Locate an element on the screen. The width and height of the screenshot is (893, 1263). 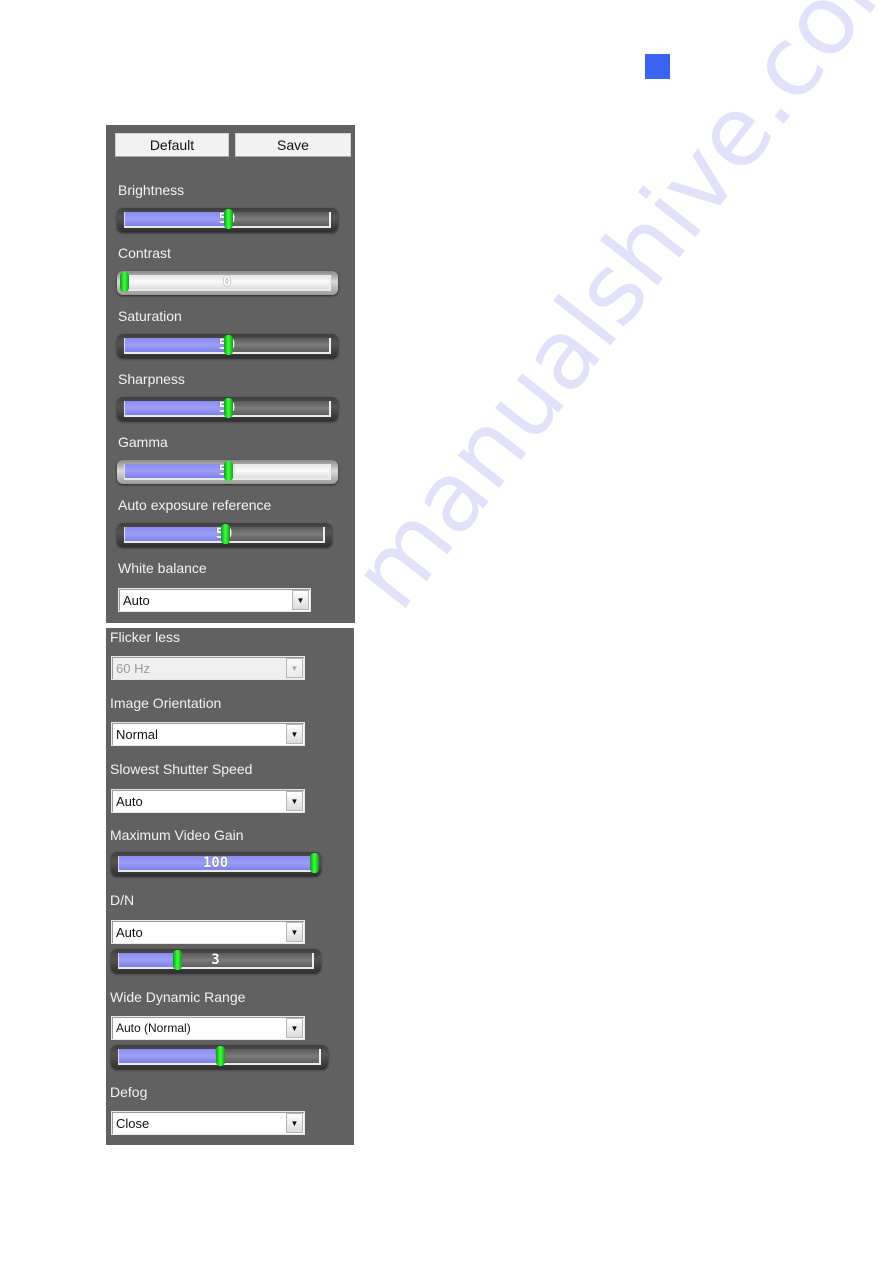
dn-slider: 3 is located at coordinates (216, 961).